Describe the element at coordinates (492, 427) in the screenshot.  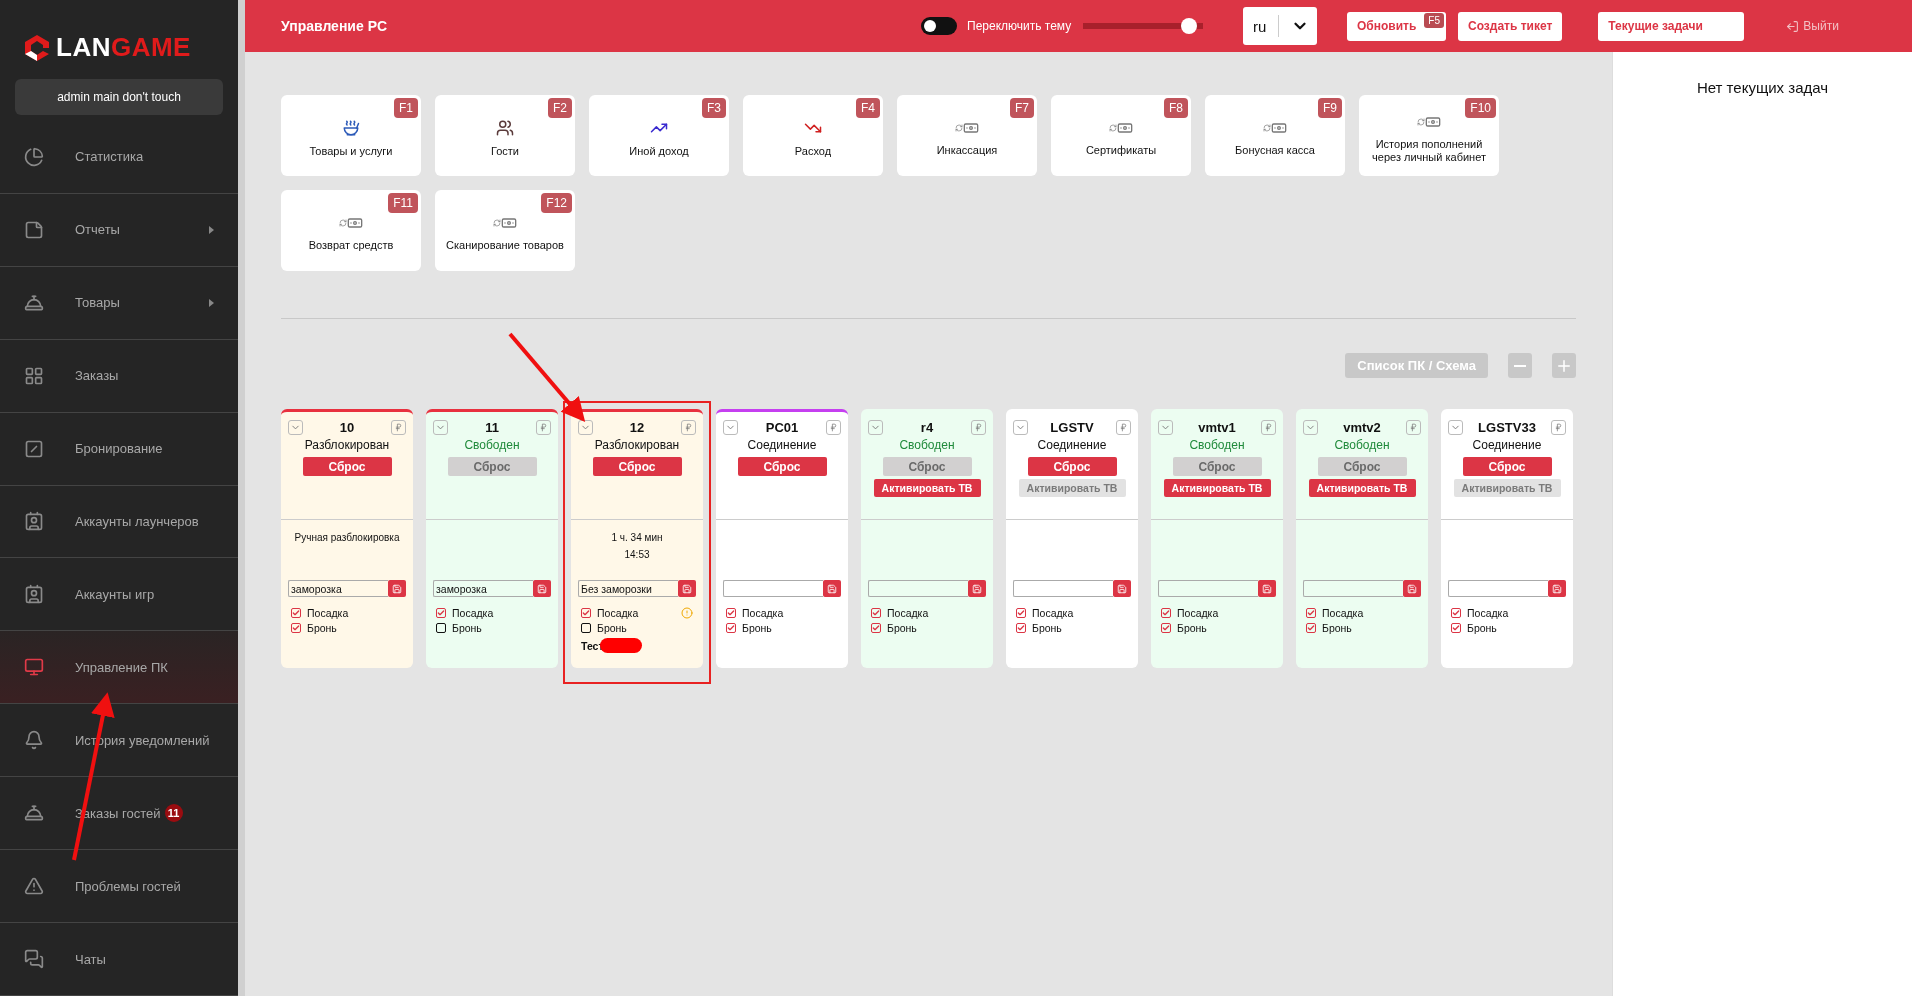
I see `pc-name: 11` at that location.